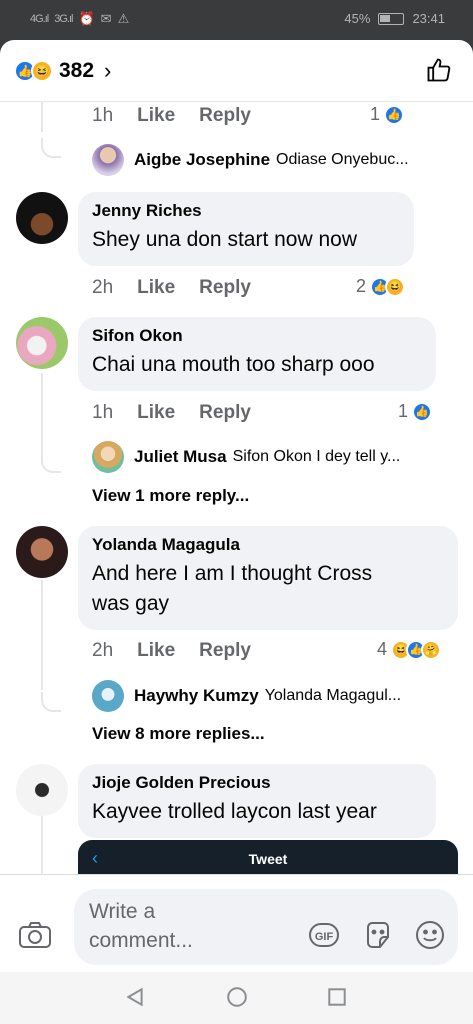 The width and height of the screenshot is (473, 1024). I want to click on system-navigation-bar, so click(236, 998).